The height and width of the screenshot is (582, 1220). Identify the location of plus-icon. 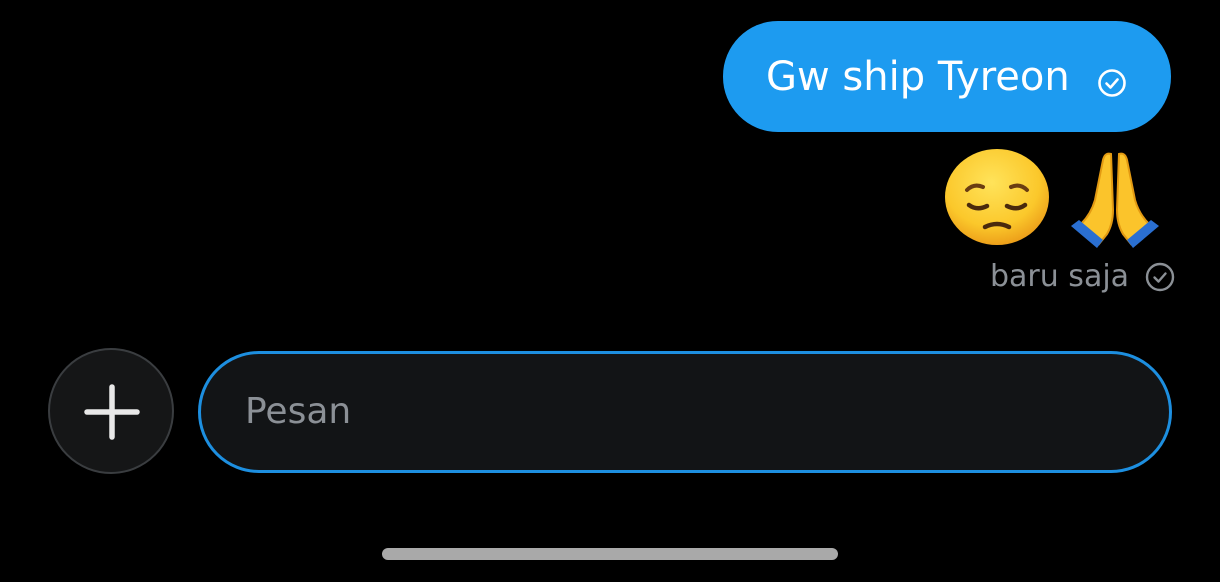
(112, 412).